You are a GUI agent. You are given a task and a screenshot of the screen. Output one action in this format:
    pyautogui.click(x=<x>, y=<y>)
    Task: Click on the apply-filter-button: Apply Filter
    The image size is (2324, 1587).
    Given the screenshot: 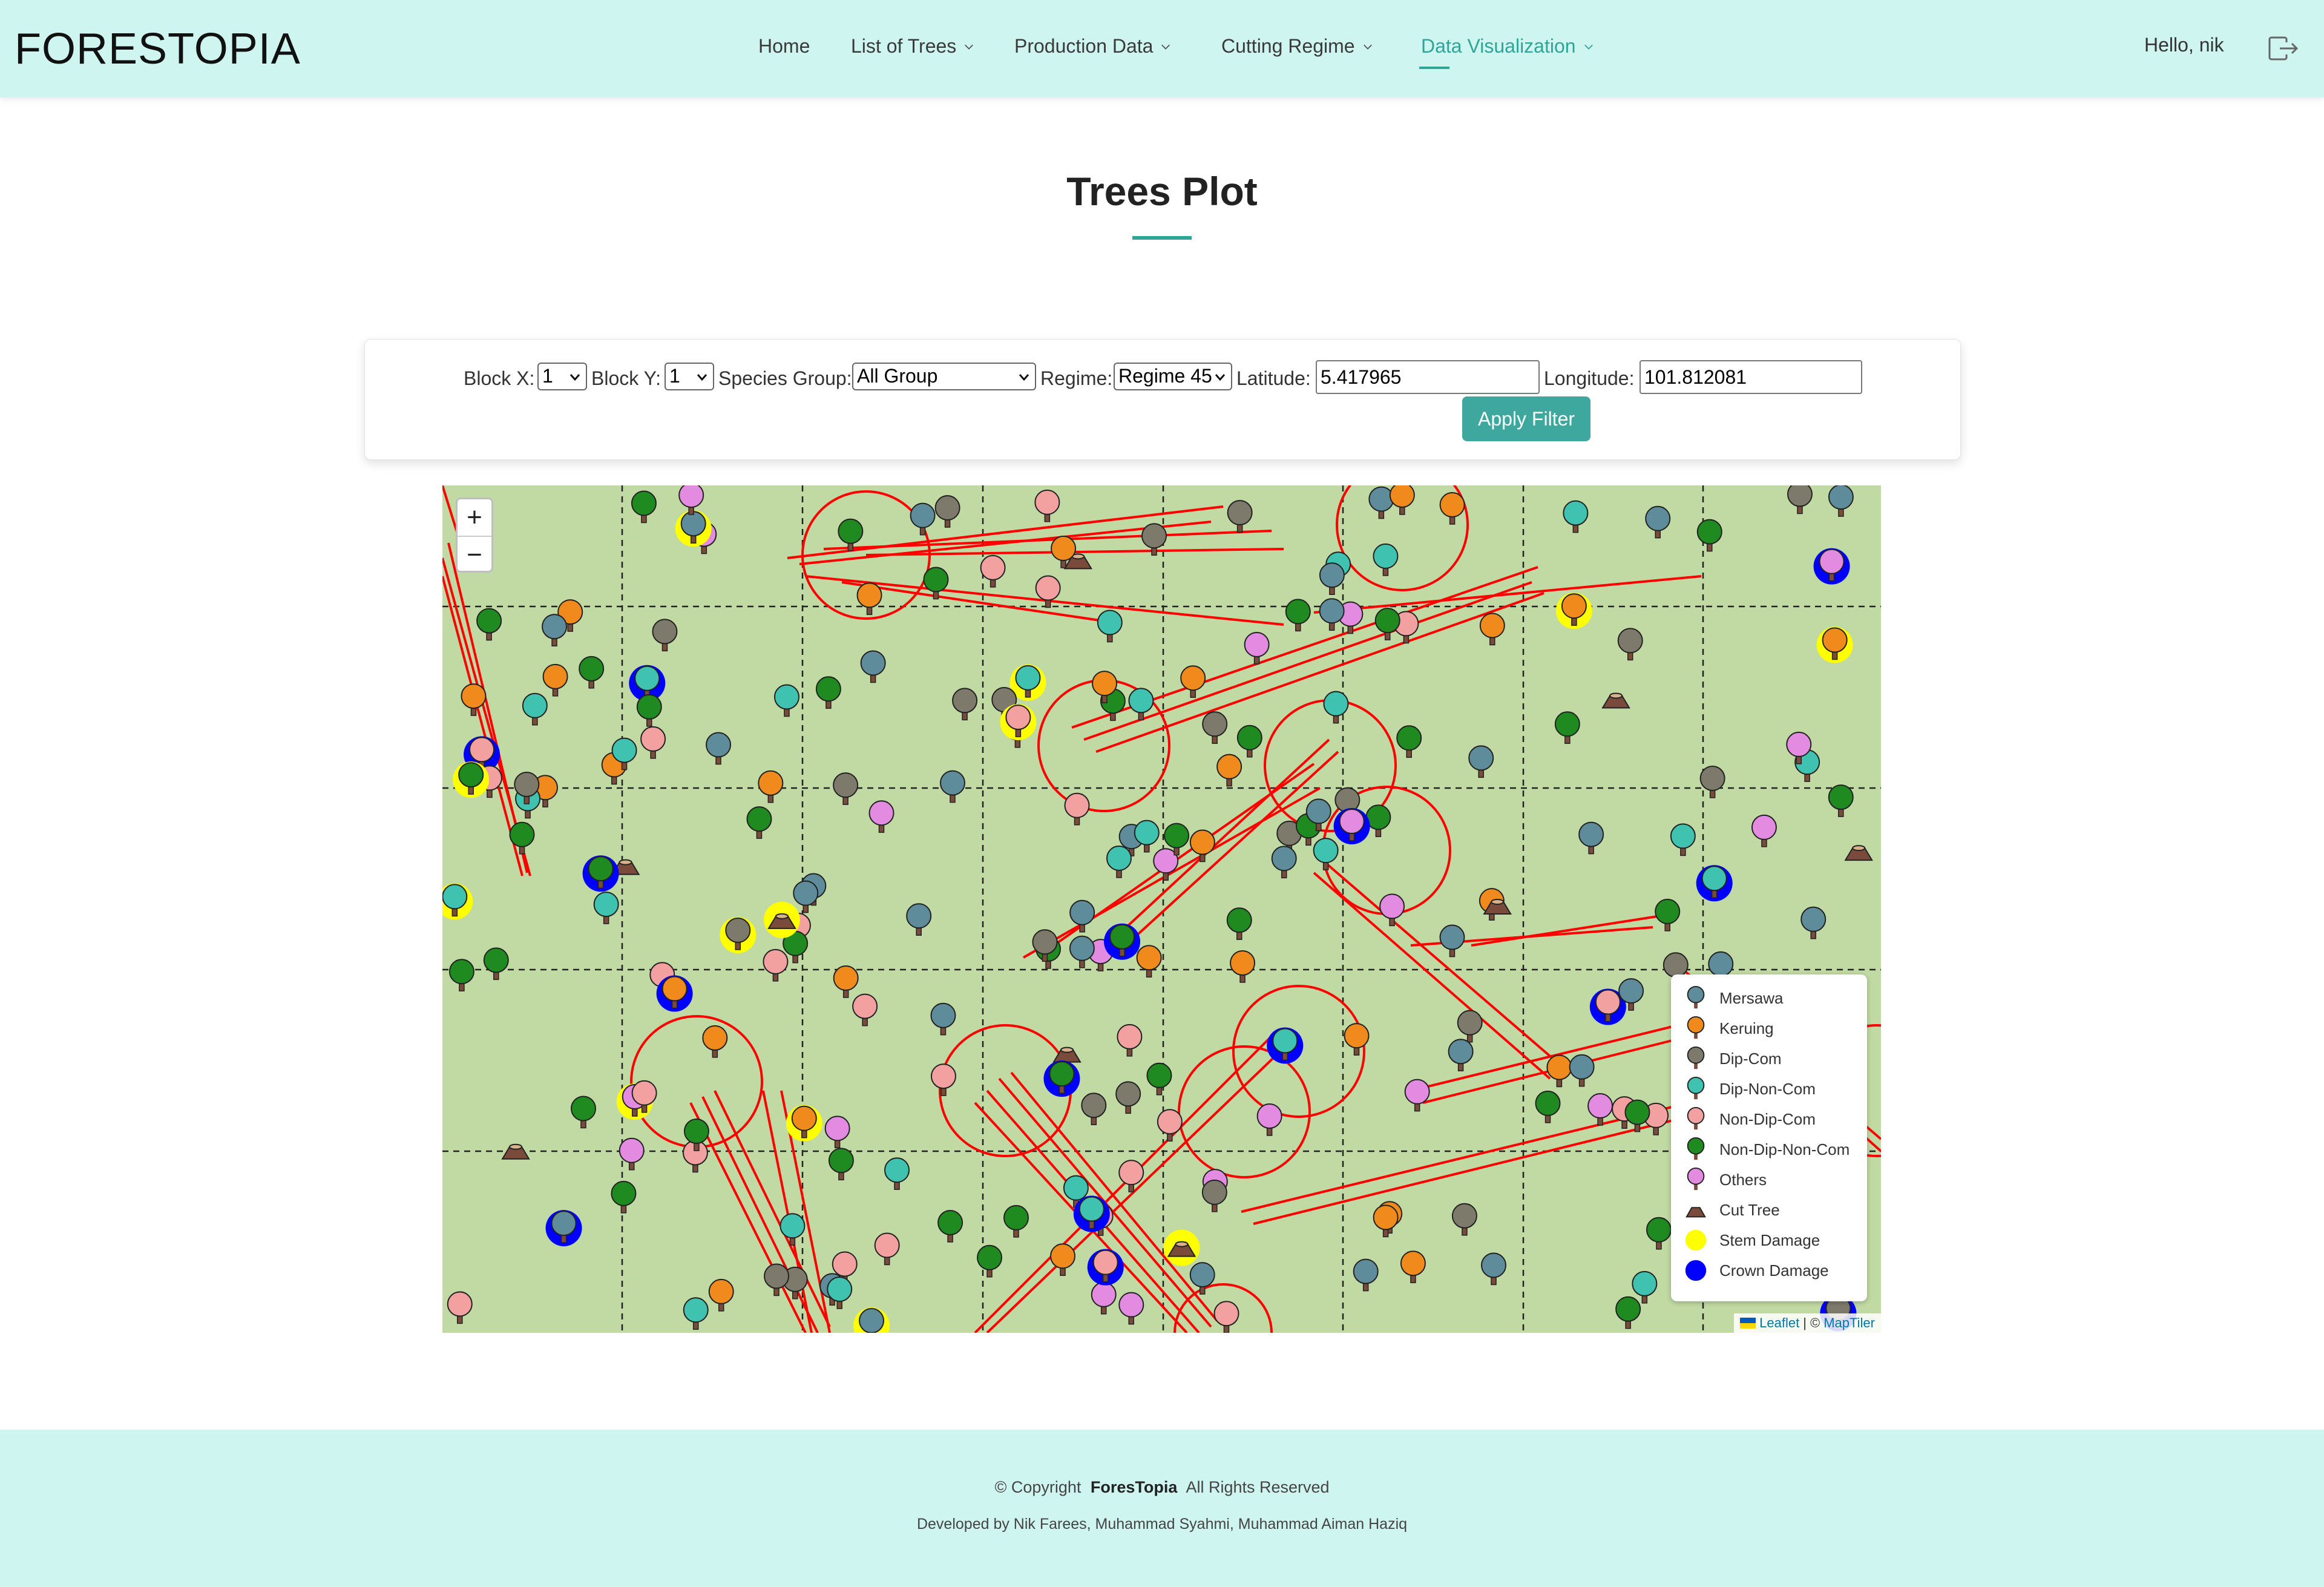 What is the action you would take?
    pyautogui.click(x=1526, y=418)
    